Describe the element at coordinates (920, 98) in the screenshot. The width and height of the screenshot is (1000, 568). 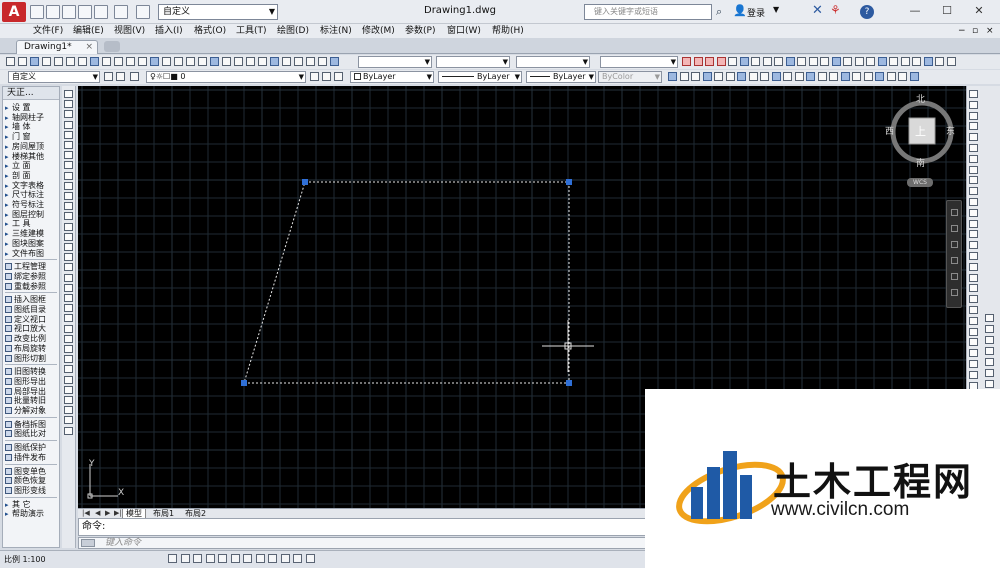
I see `compass-north: 北` at that location.